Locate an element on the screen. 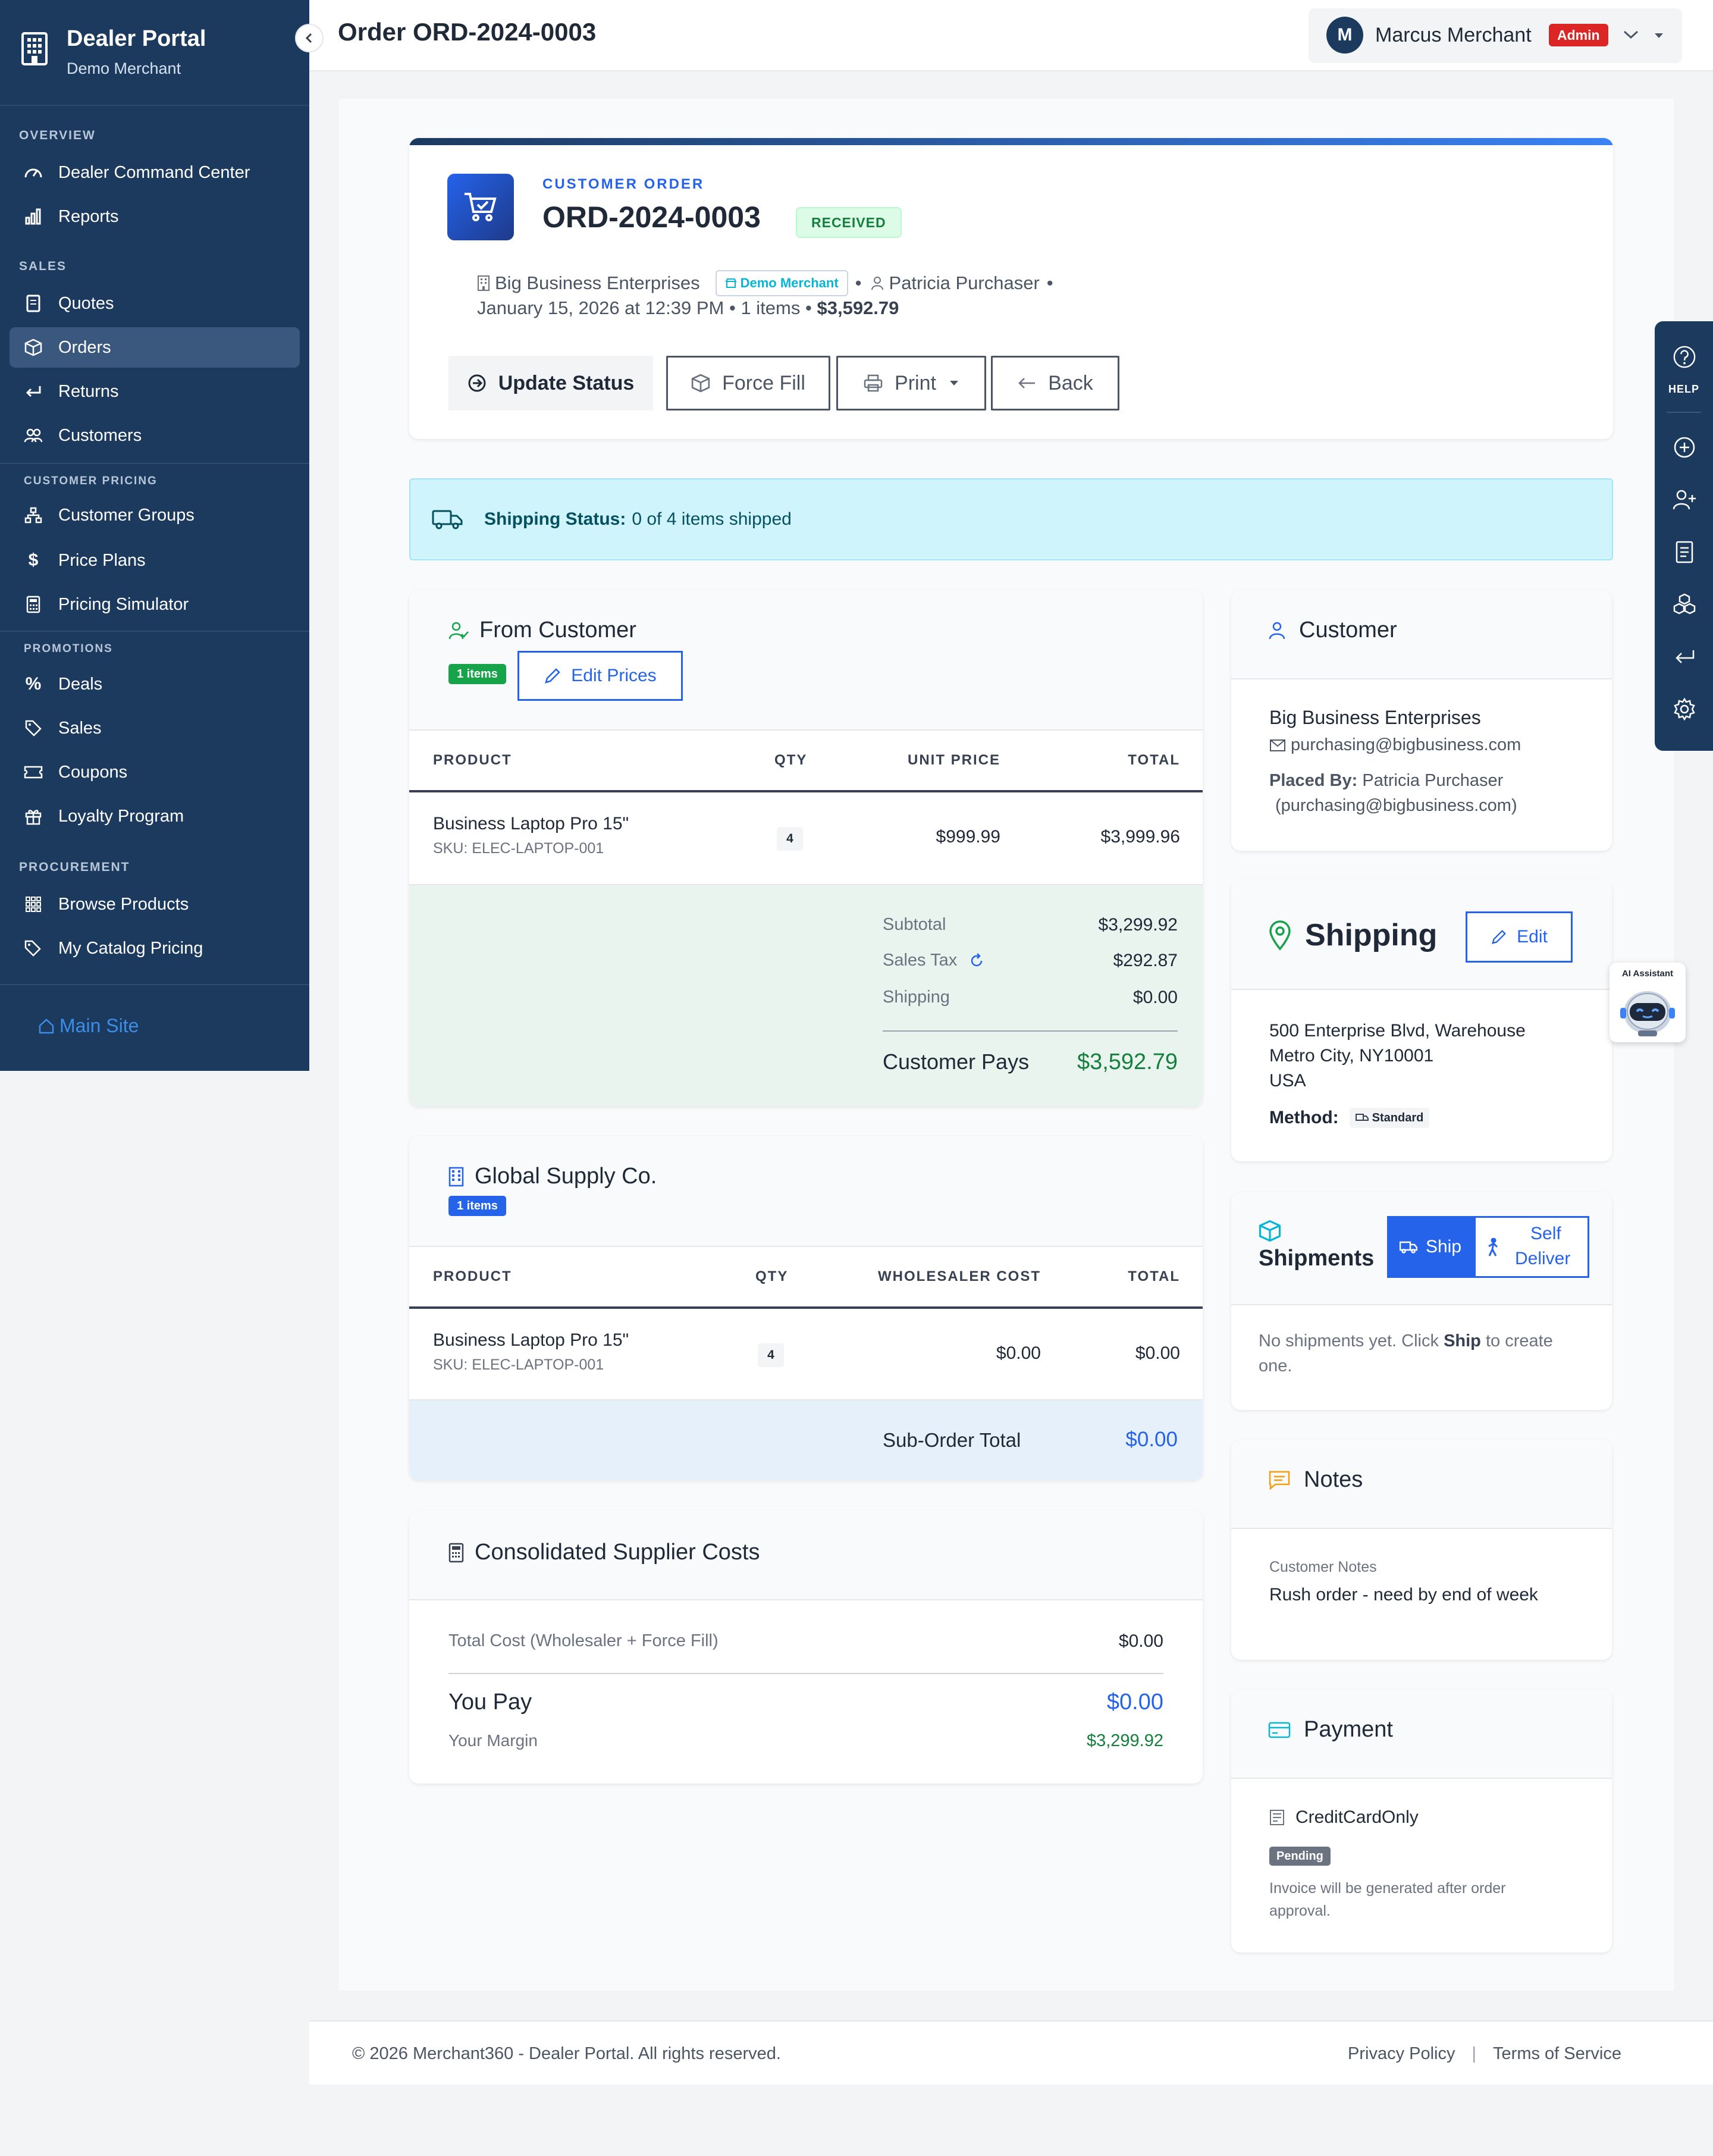 This screenshot has width=1713, height=2156. empty-shipments-text: No shipments yet. Click Ship to create is located at coordinates (1406, 1341).